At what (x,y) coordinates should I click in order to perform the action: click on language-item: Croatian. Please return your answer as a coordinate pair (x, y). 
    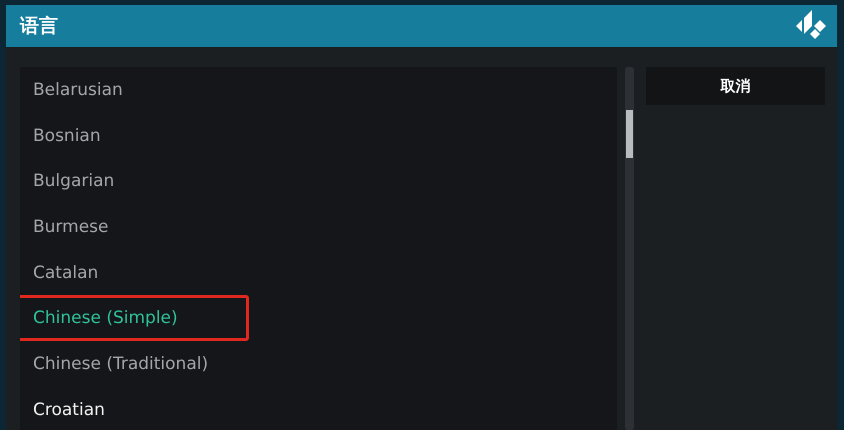
    Looking at the image, I should click on (318, 408).